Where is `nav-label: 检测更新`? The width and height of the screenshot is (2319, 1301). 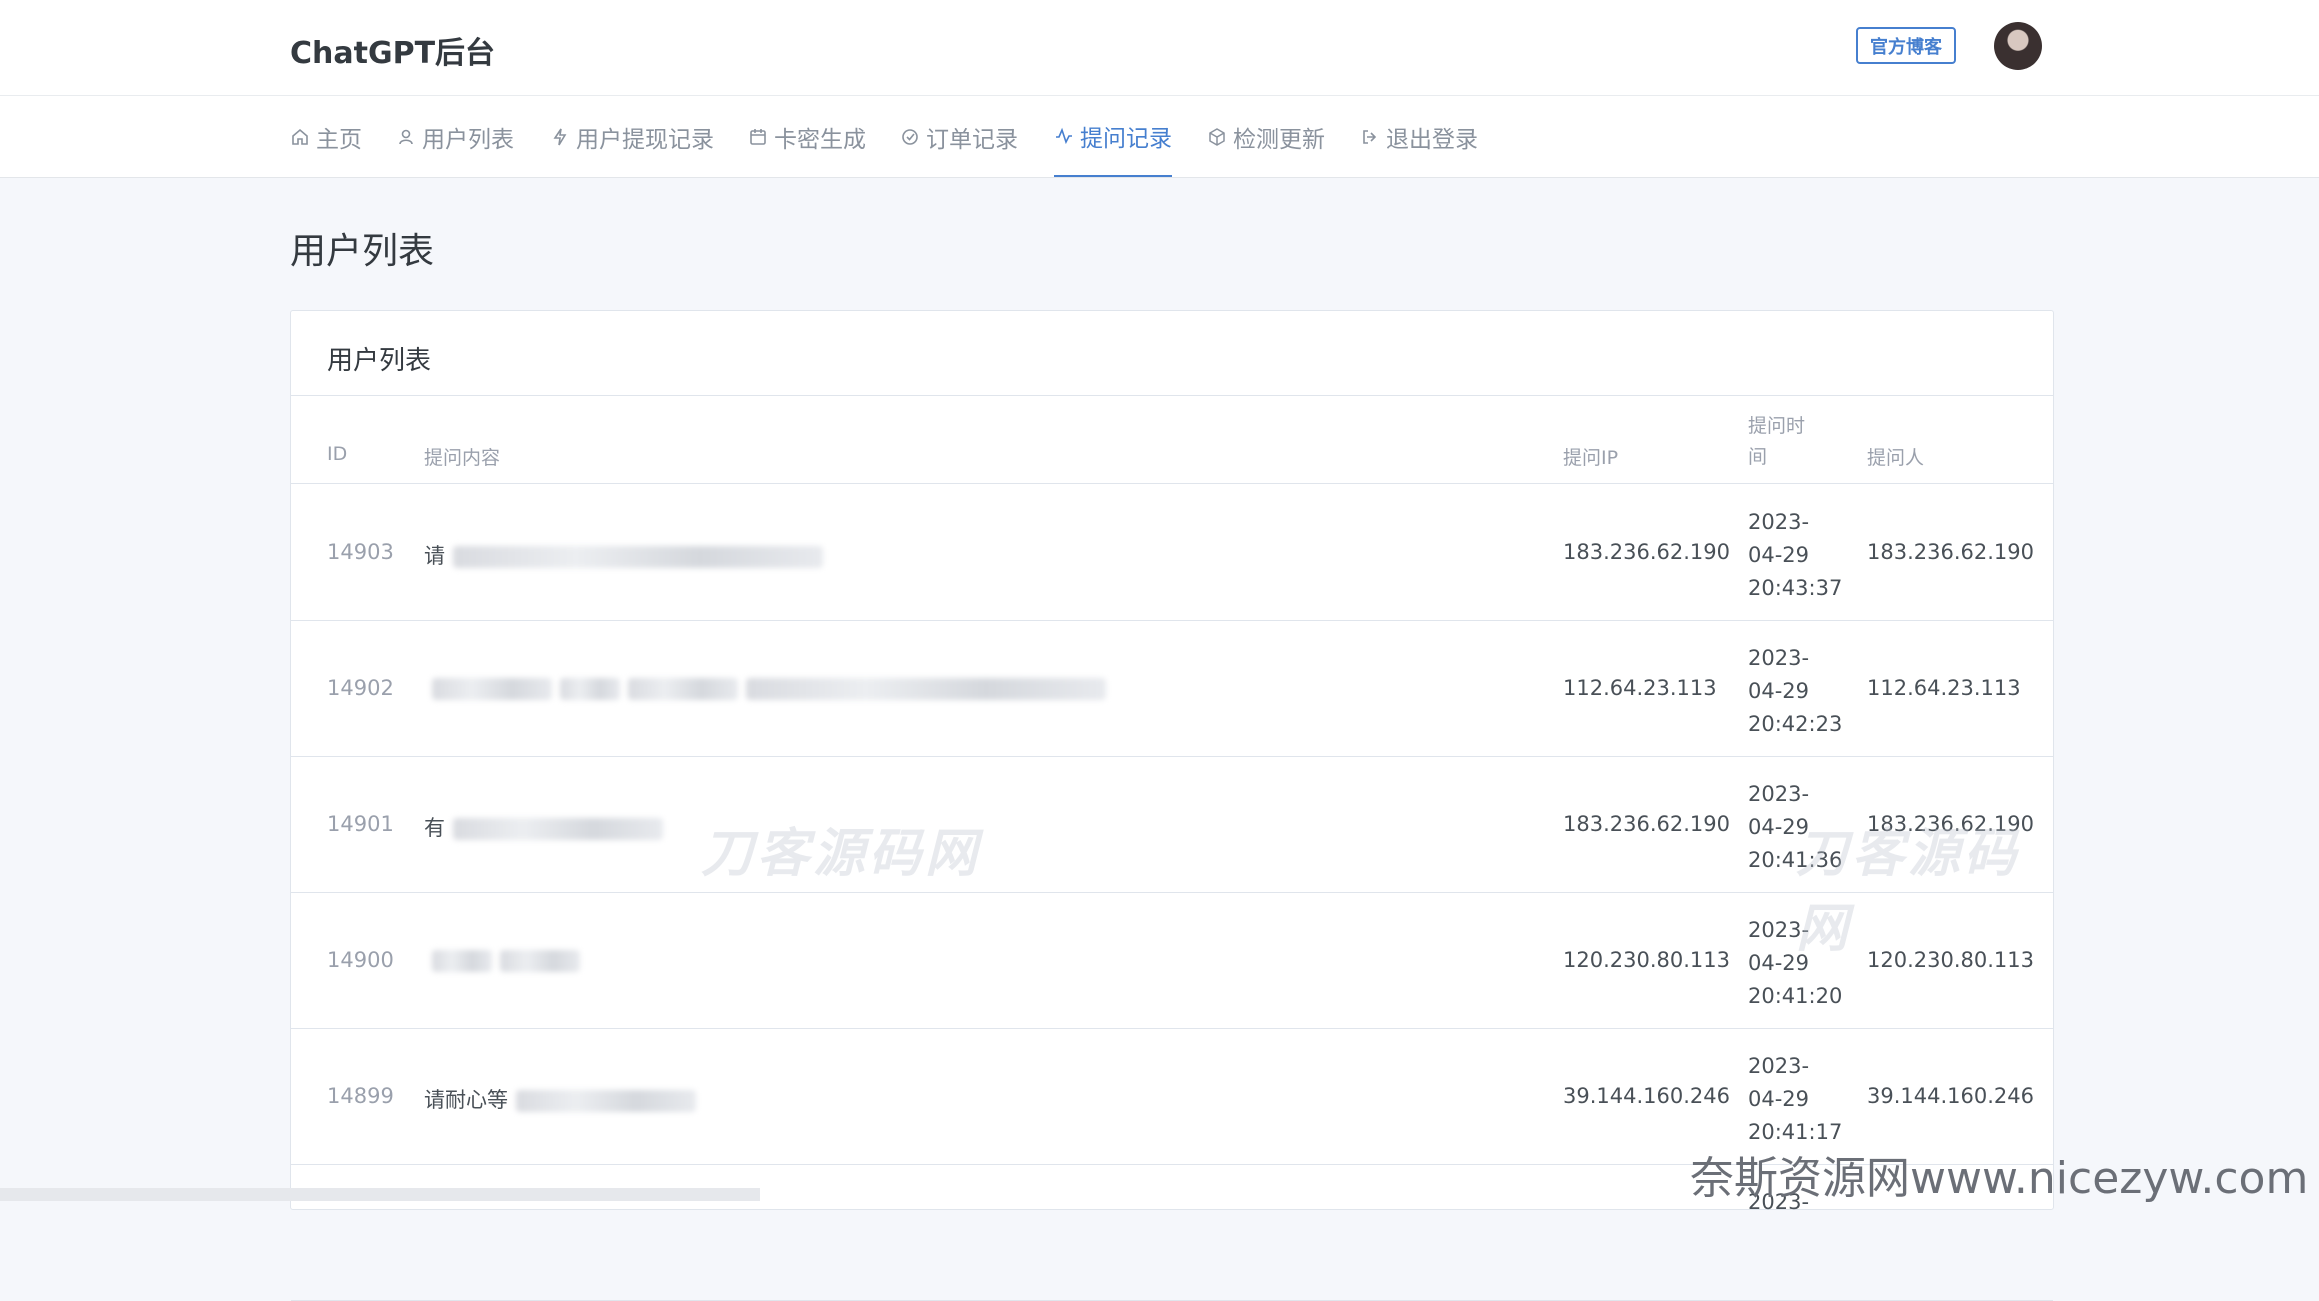 nav-label: 检测更新 is located at coordinates (1279, 139).